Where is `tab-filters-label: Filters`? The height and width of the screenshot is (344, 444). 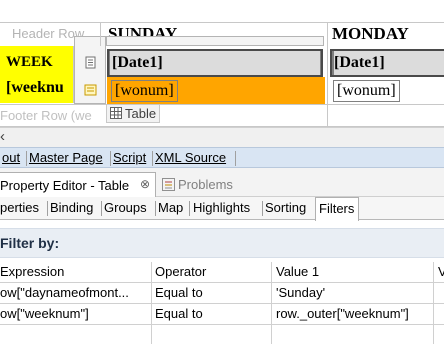
tab-filters-label: Filters is located at coordinates (337, 208).